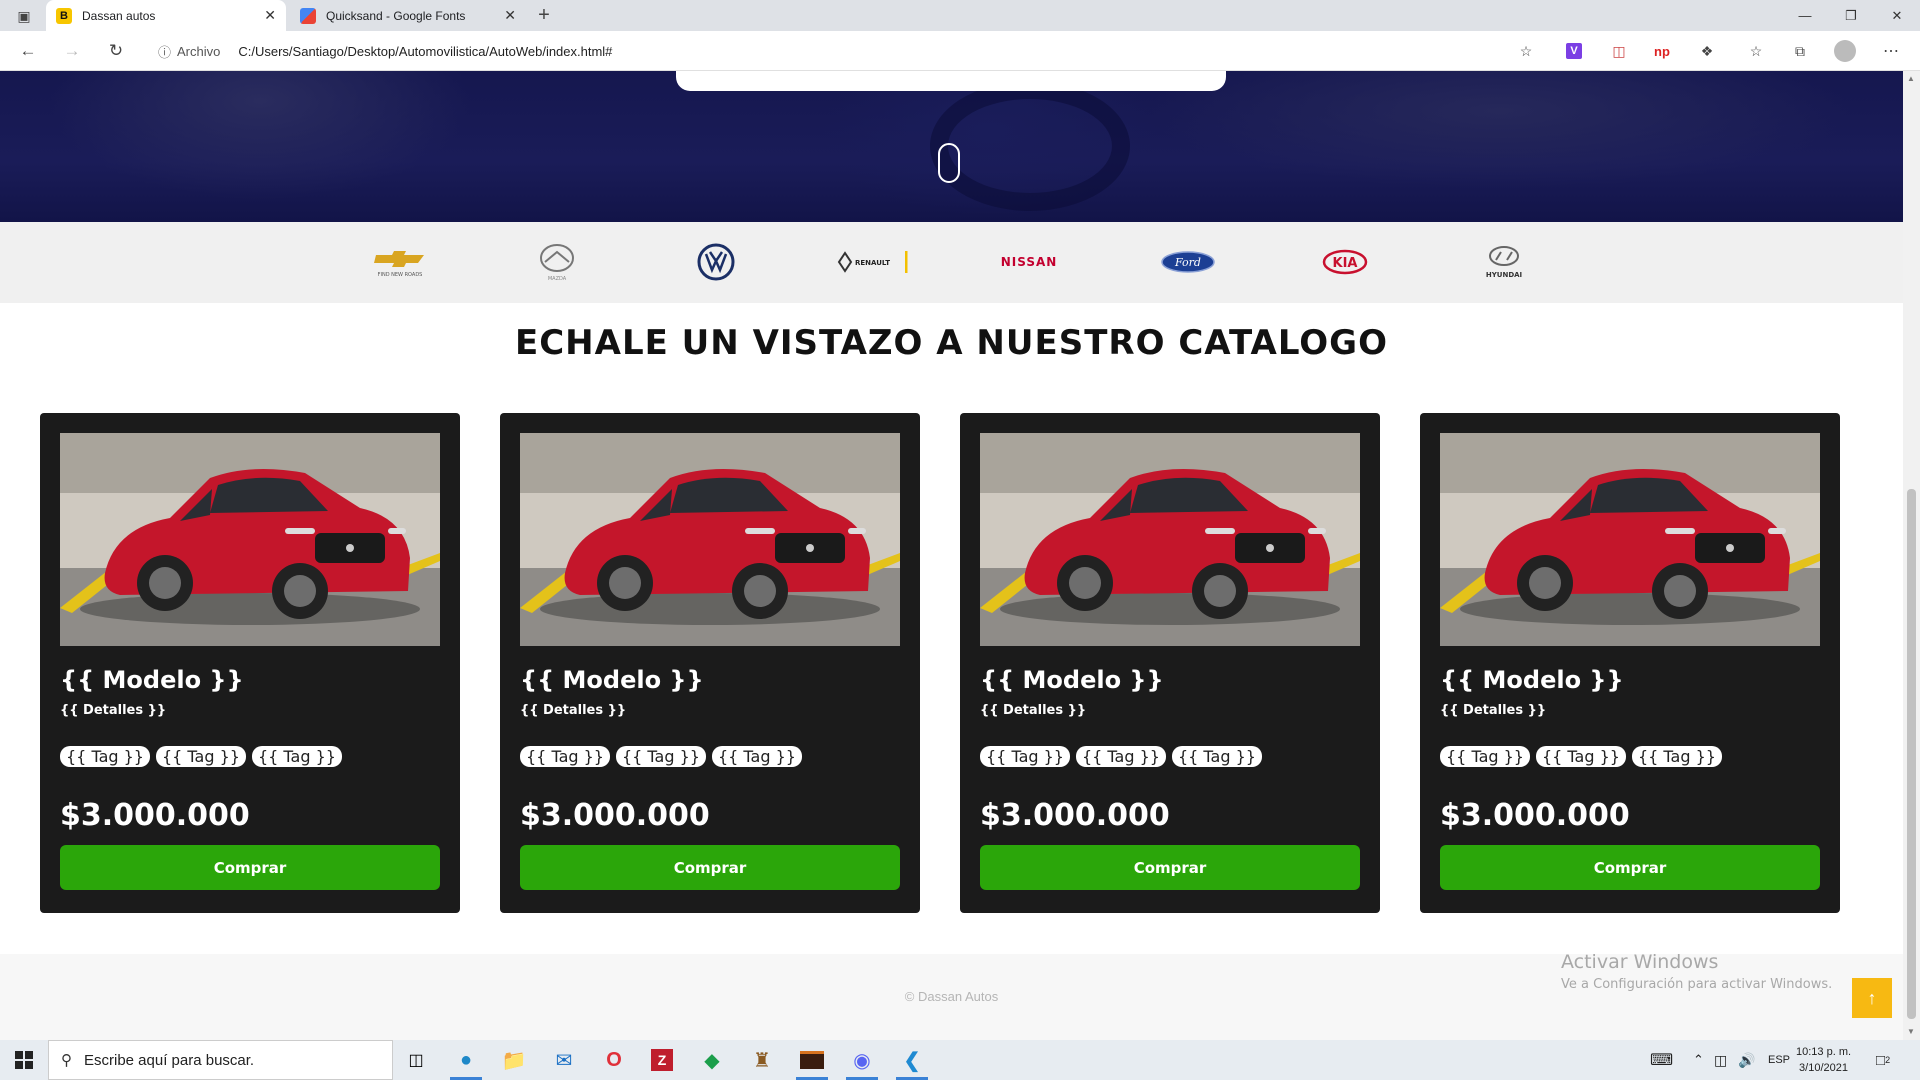 This screenshot has width=1920, height=1080. Describe the element at coordinates (1698, 1060) in the screenshot. I see `show-hidden-icons: ⌃` at that location.